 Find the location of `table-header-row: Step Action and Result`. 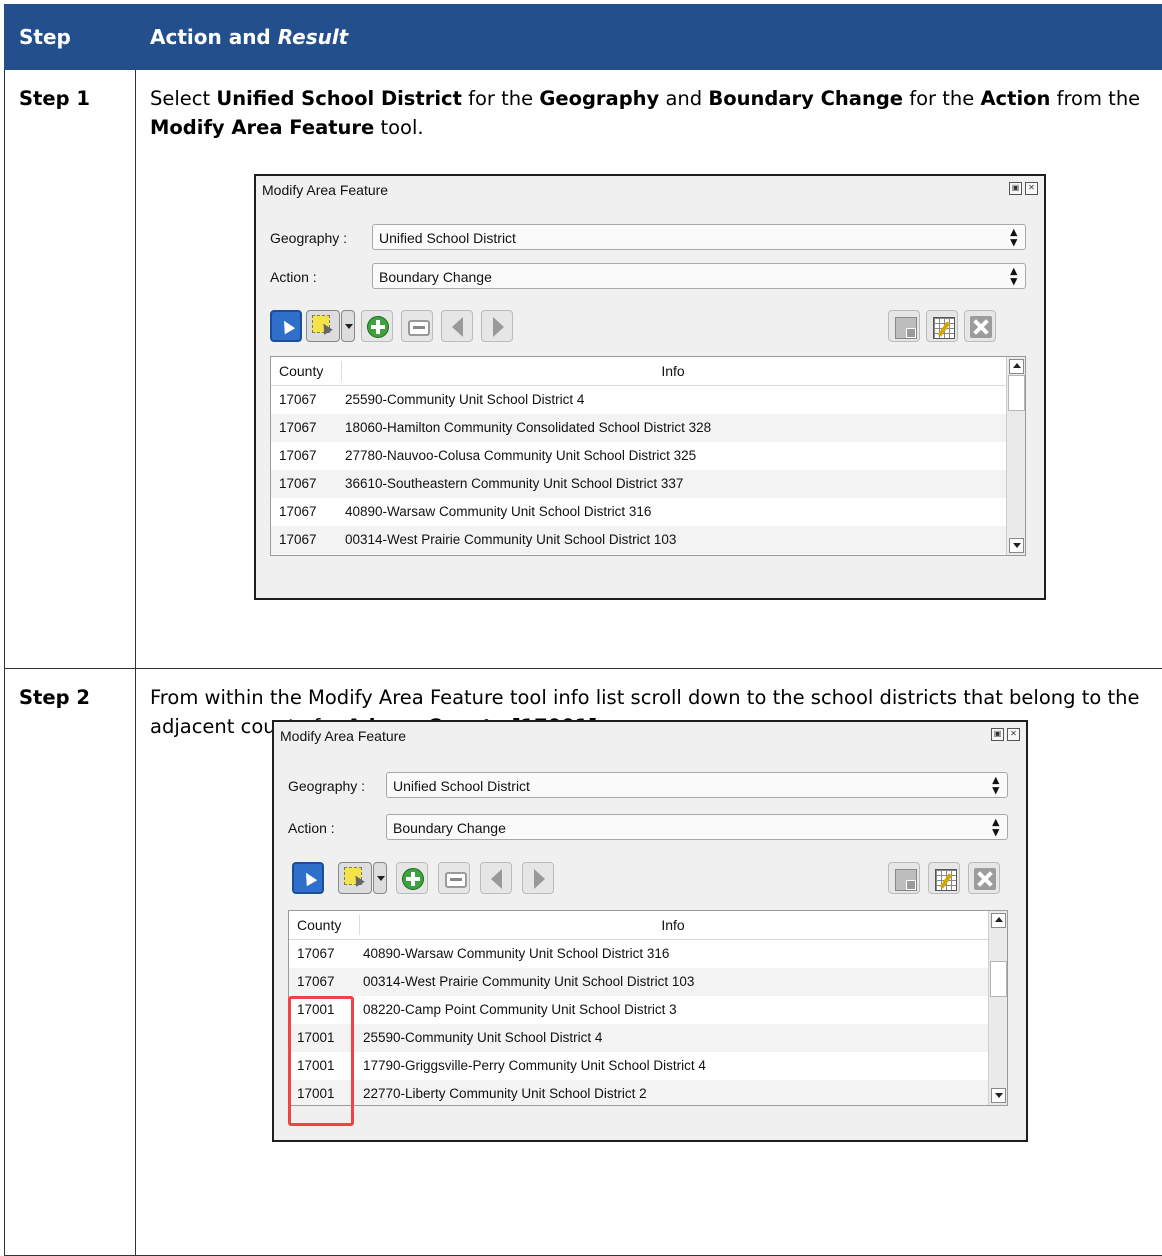

table-header-row: Step Action and Result is located at coordinates (583, 37).